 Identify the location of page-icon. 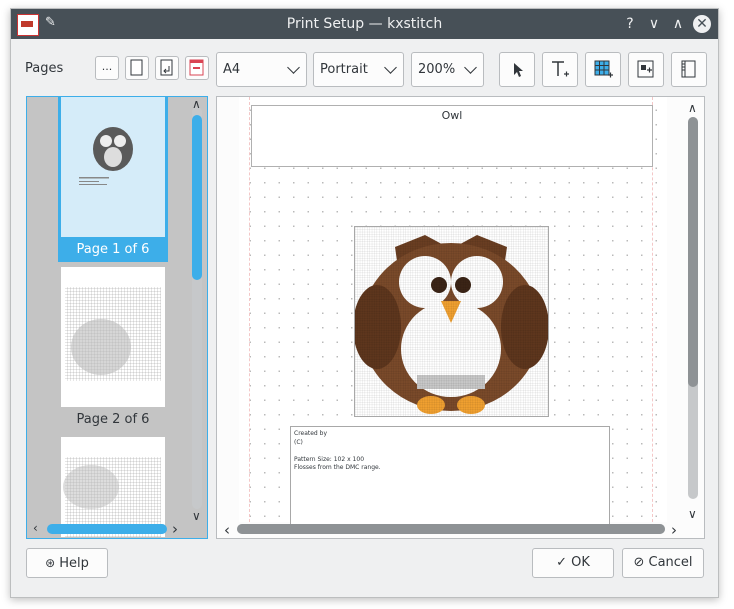
(136, 67).